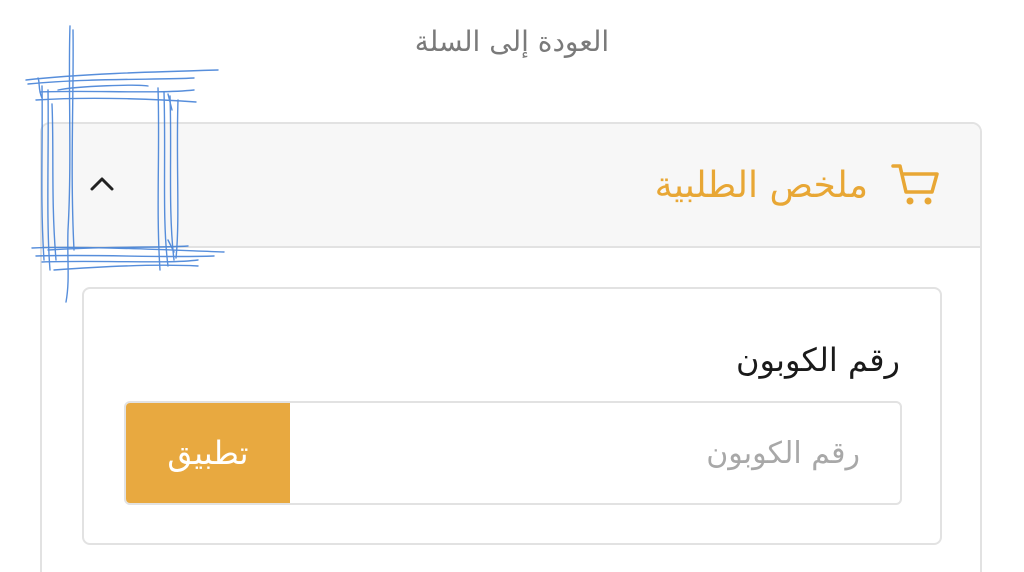 This screenshot has width=1024, height=572. I want to click on coupon-code-input, so click(595, 453).